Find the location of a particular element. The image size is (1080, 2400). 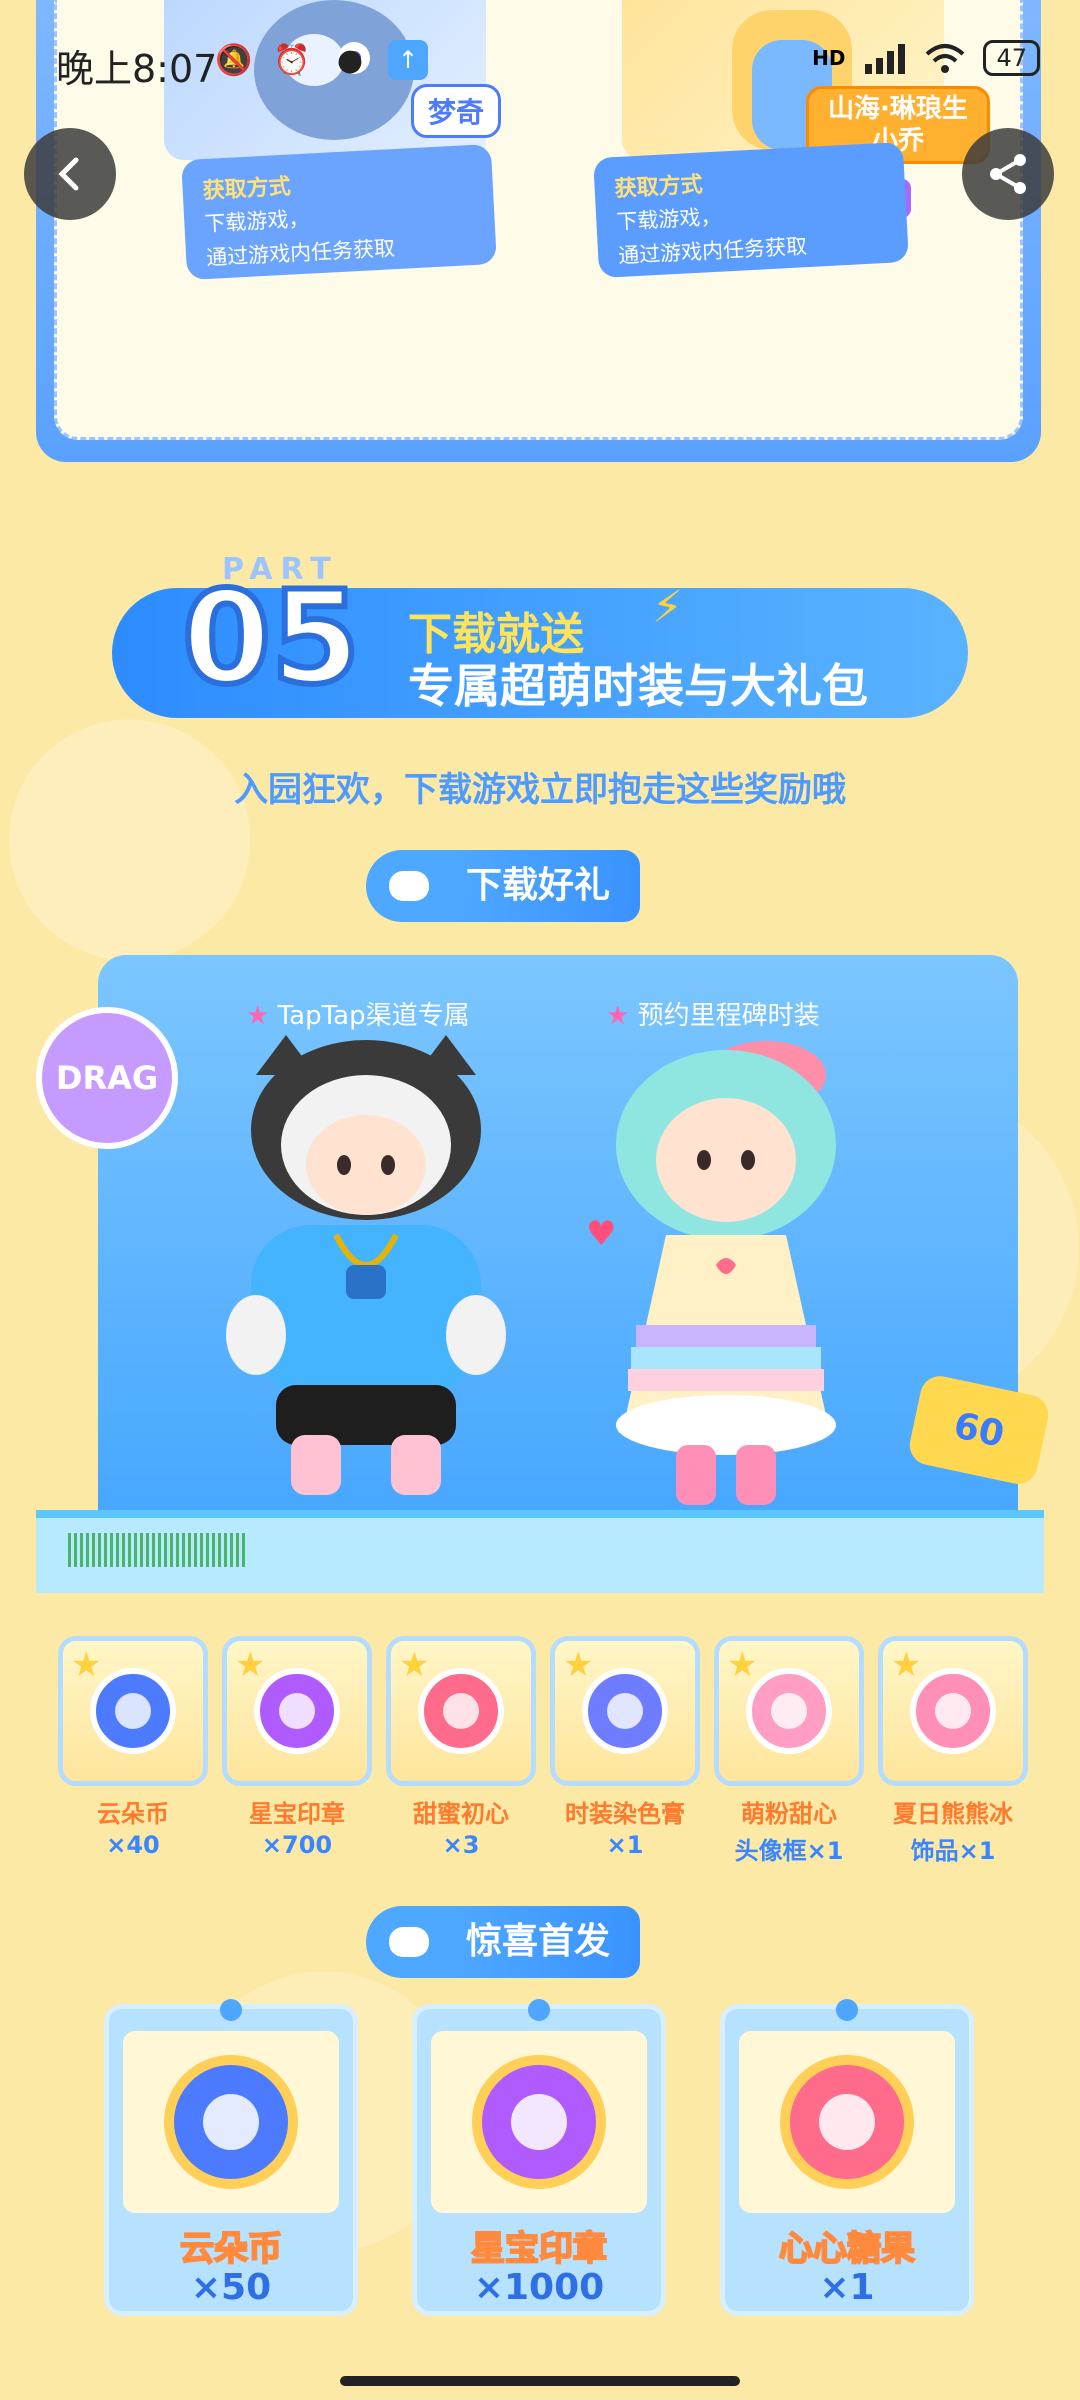

reward-item: ★ 萌粉甜心头像框×1 is located at coordinates (789, 1751).